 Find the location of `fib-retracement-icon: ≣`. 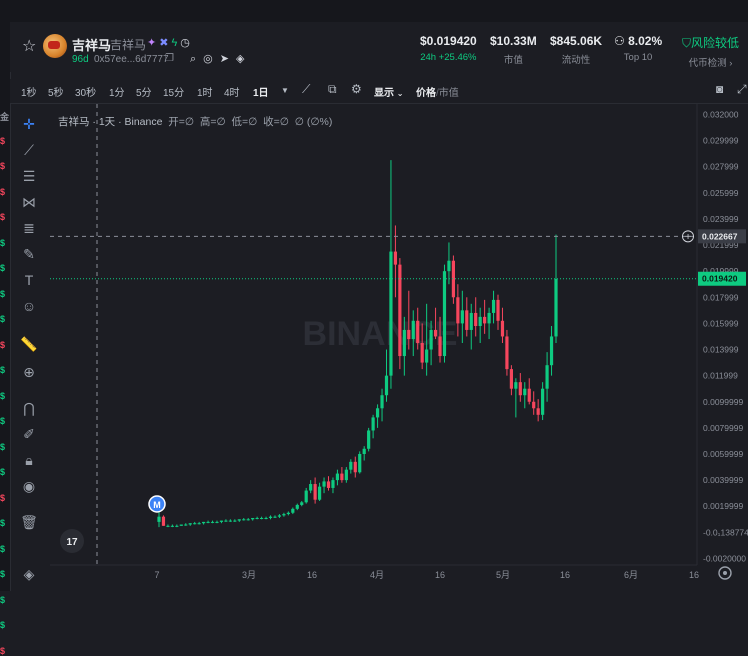

fib-retracement-icon: ≣ is located at coordinates (29, 228).